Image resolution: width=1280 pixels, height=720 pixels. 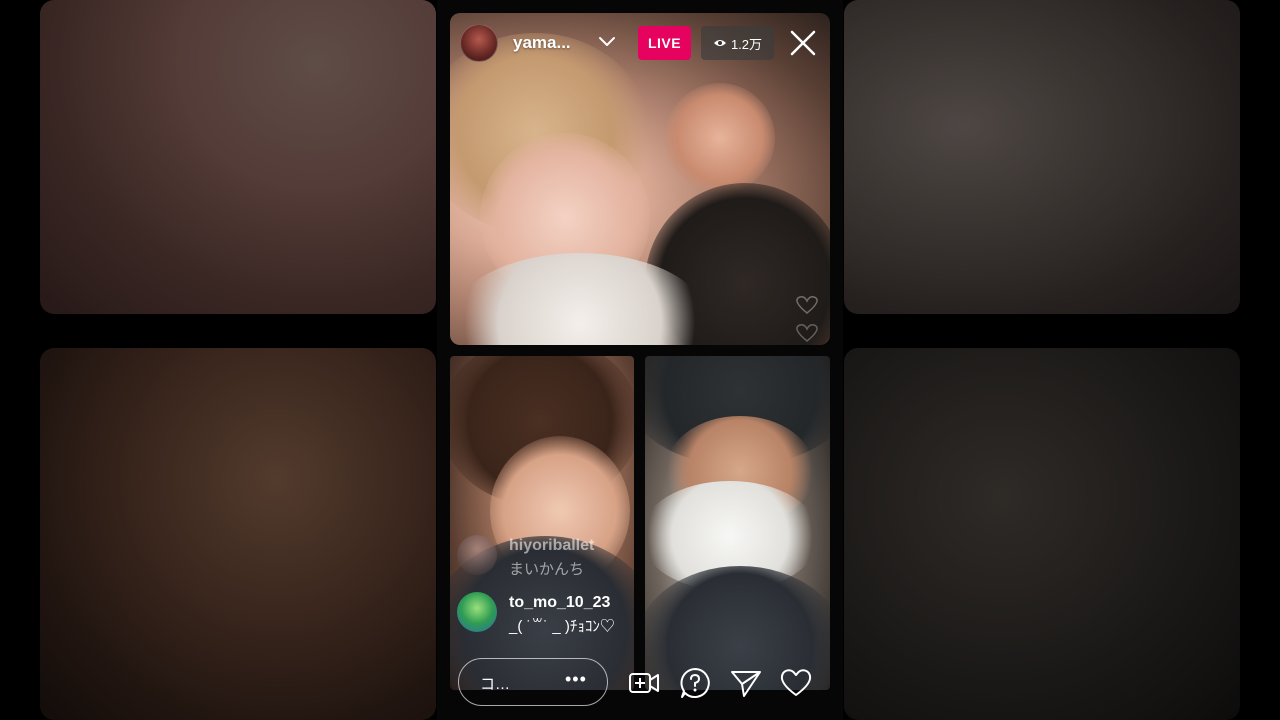 I want to click on close-icon, so click(x=803, y=43).